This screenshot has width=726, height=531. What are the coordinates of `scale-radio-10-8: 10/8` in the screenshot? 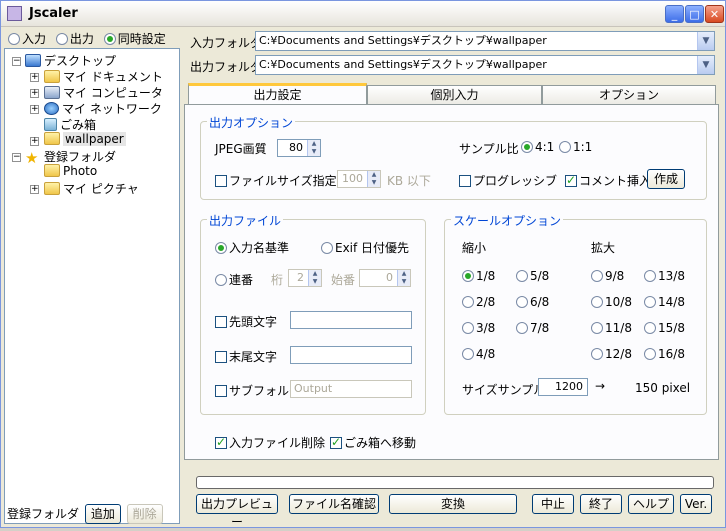 It's located at (611, 302).